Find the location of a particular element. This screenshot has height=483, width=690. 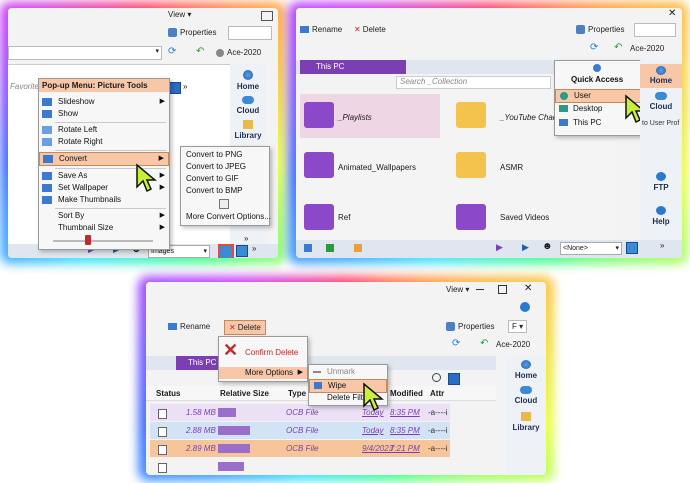

submenu-unmark: Unmark is located at coordinates (348, 372).